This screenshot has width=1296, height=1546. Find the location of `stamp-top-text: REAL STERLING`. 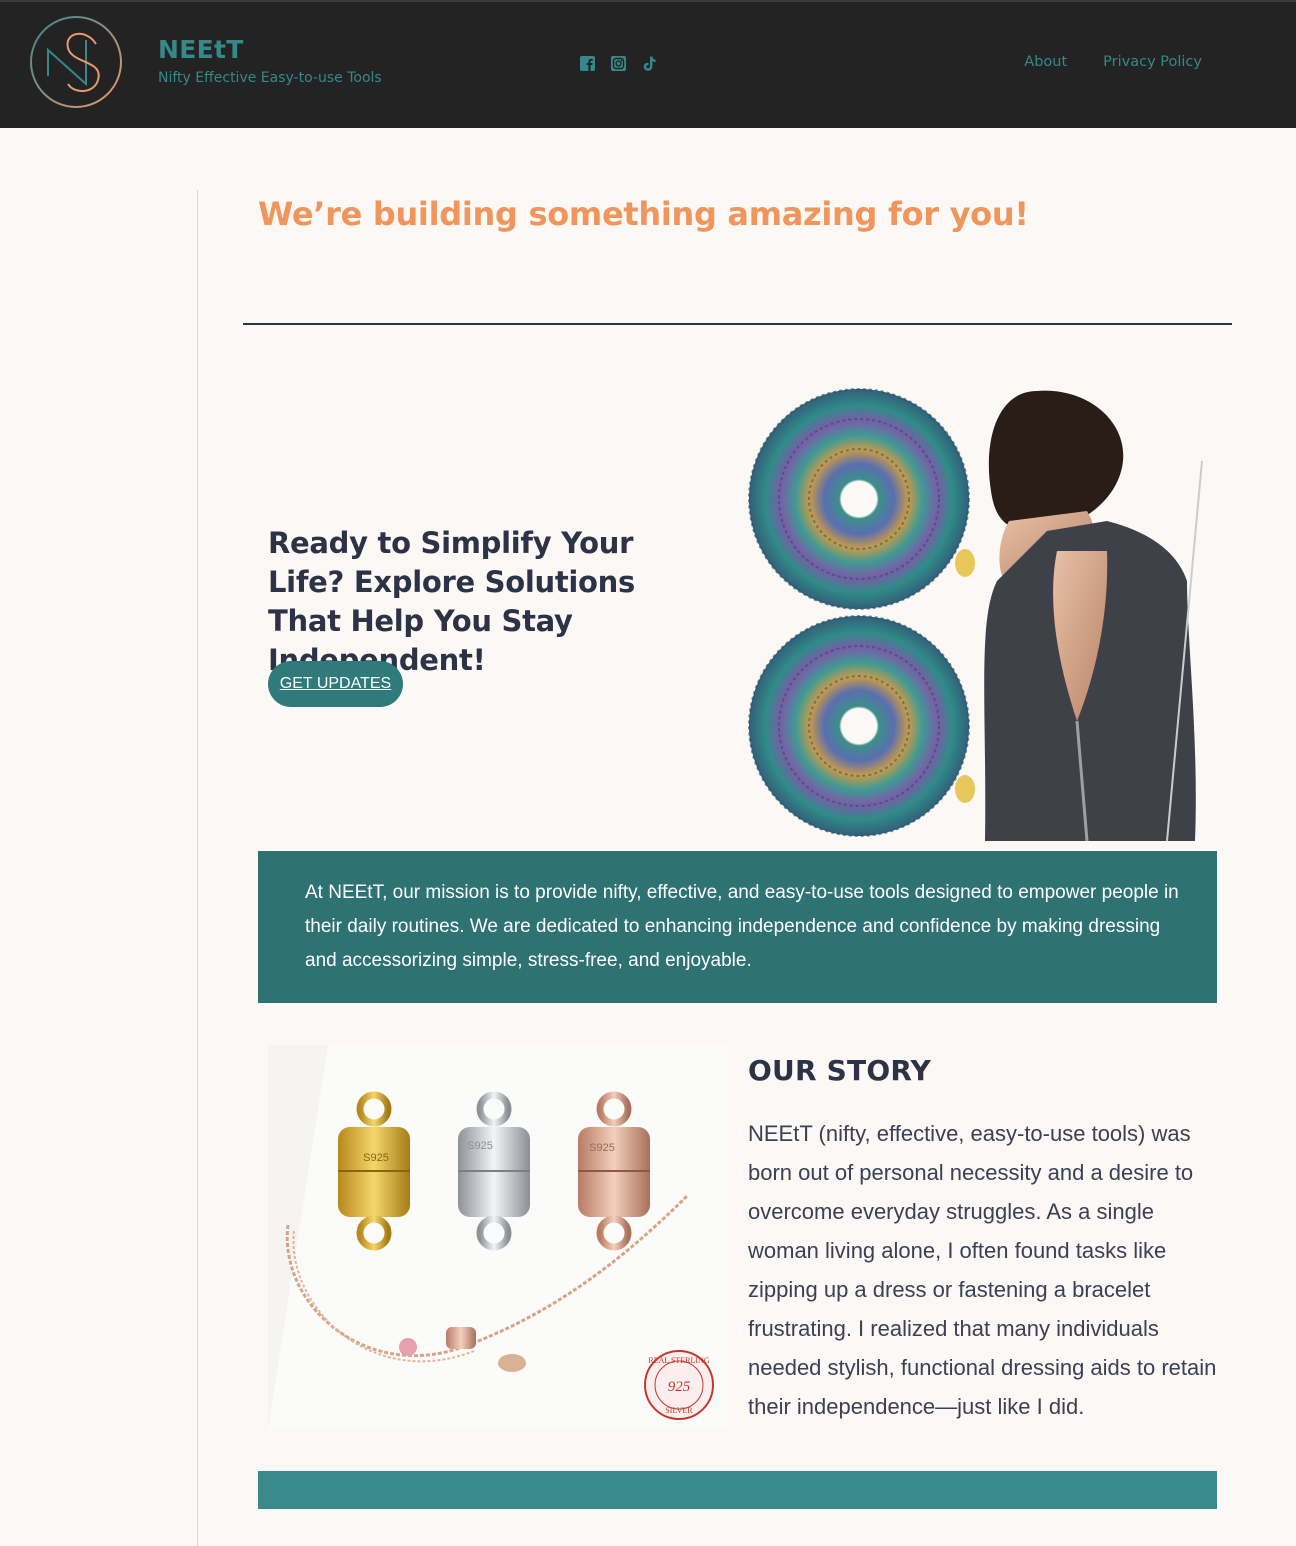

stamp-top-text: REAL STERLING is located at coordinates (678, 1360).